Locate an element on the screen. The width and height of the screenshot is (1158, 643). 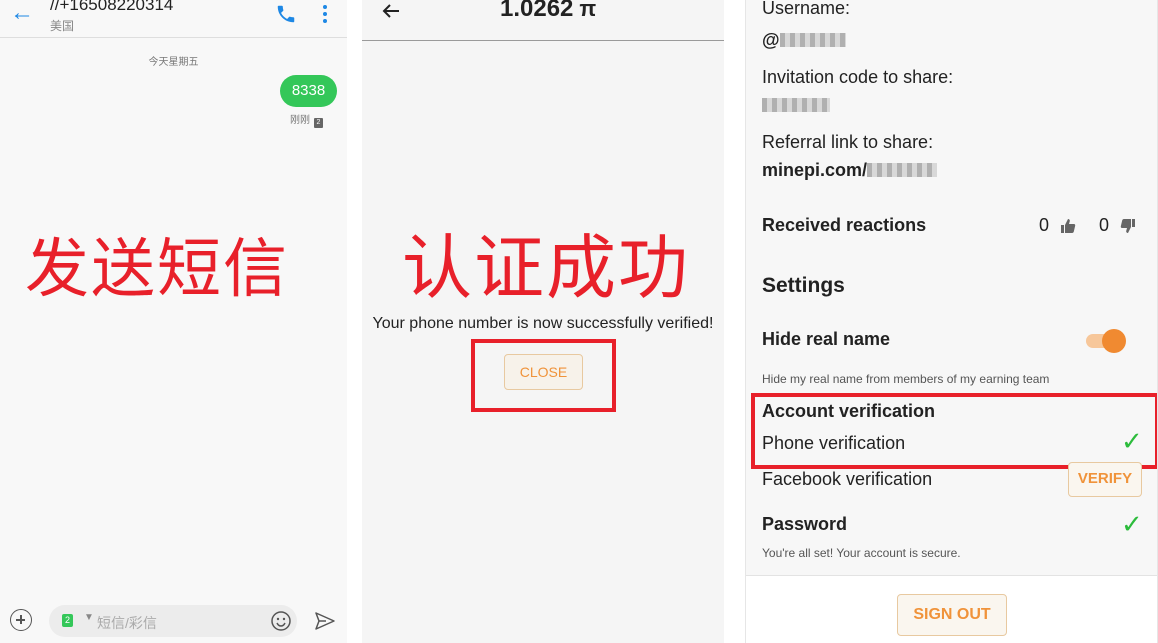
referral-label: Referral link to share: is located at coordinates (848, 142).